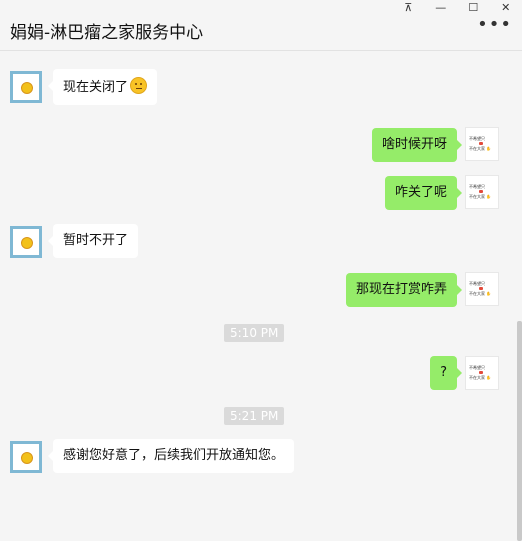 The width and height of the screenshot is (522, 541). I want to click on outgoing-message: 咋关了呢, so click(421, 193).